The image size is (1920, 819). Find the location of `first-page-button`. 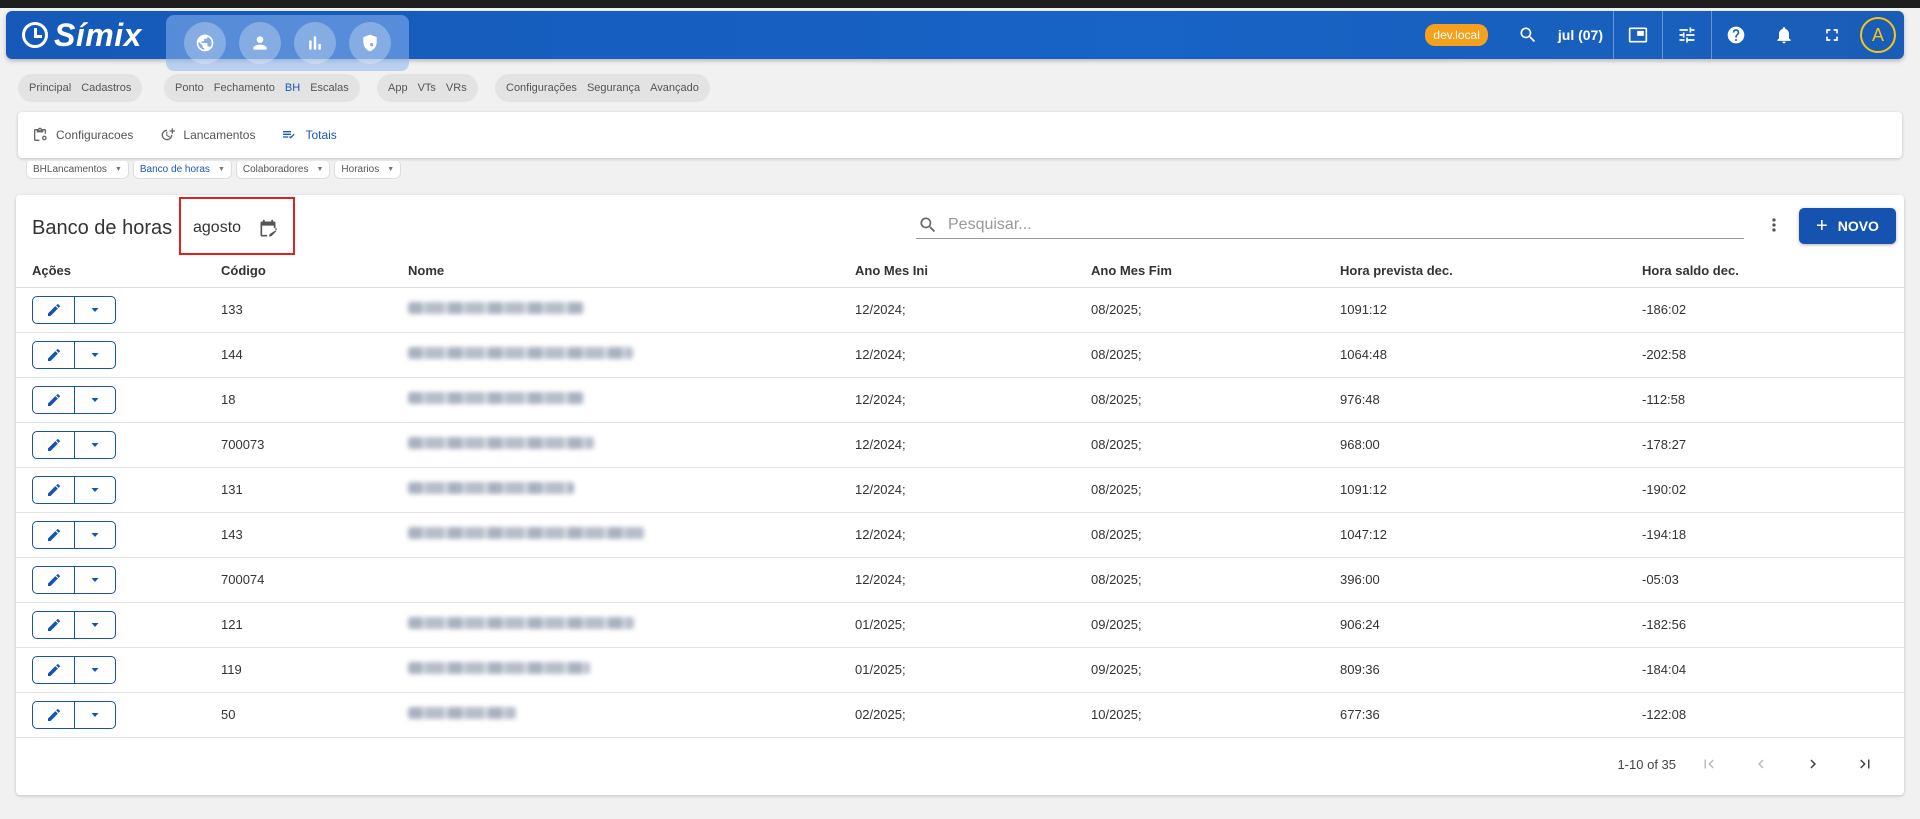

first-page-button is located at coordinates (1709, 764).